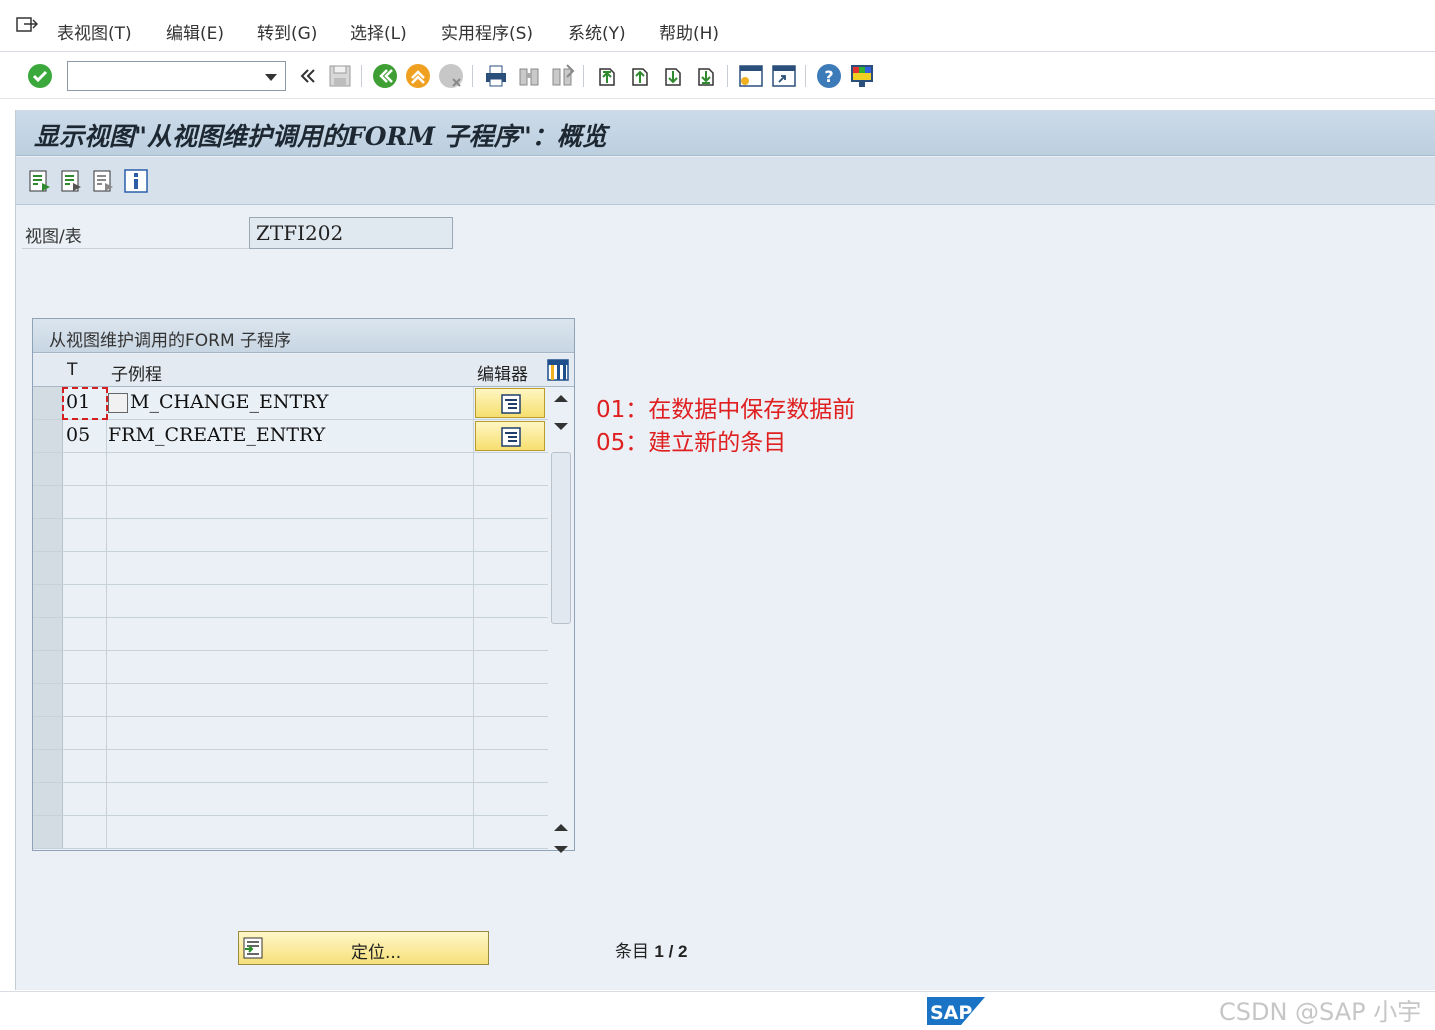 The height and width of the screenshot is (1030, 1435). Describe the element at coordinates (118, 403) in the screenshot. I see `copy-icon` at that location.